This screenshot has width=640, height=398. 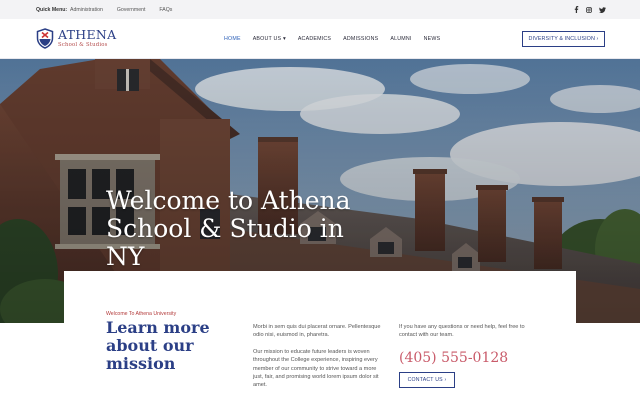 What do you see at coordinates (165, 10) in the screenshot?
I see `quick-link-faqs: FAQs` at bounding box center [165, 10].